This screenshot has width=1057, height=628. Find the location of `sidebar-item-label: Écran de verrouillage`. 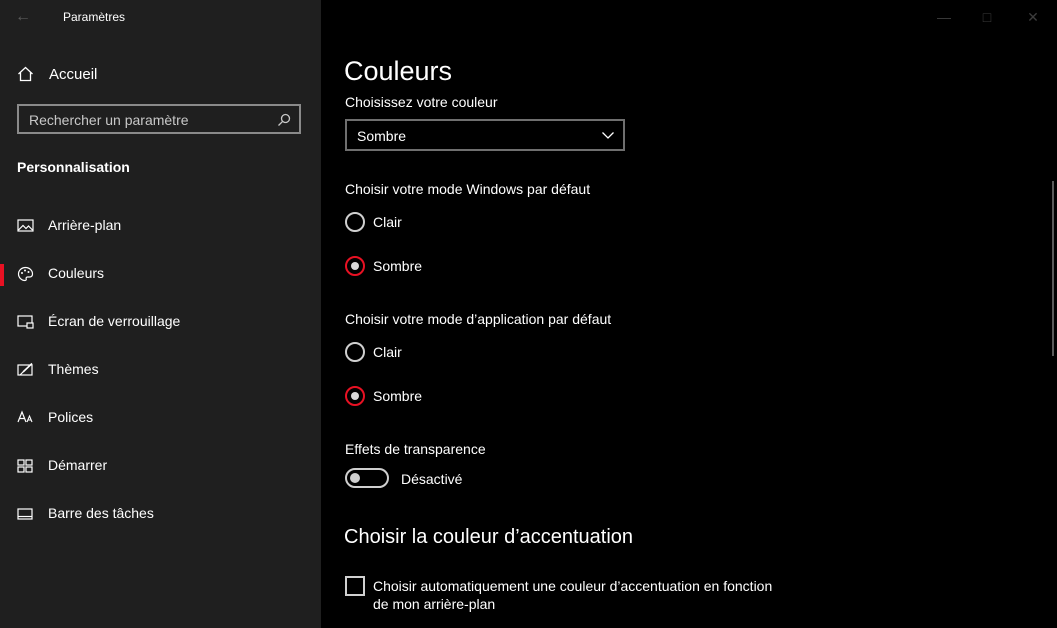

sidebar-item-label: Écran de verrouillage is located at coordinates (114, 321).